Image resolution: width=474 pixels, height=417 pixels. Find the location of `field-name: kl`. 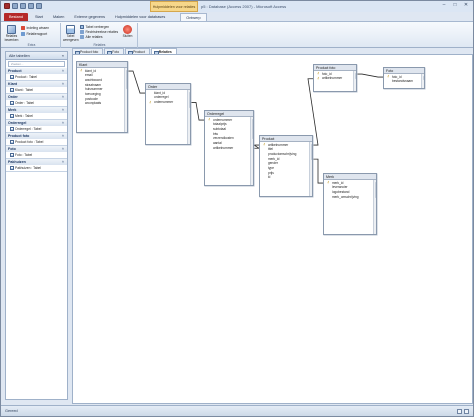

field-name: kl is located at coordinates (269, 177).